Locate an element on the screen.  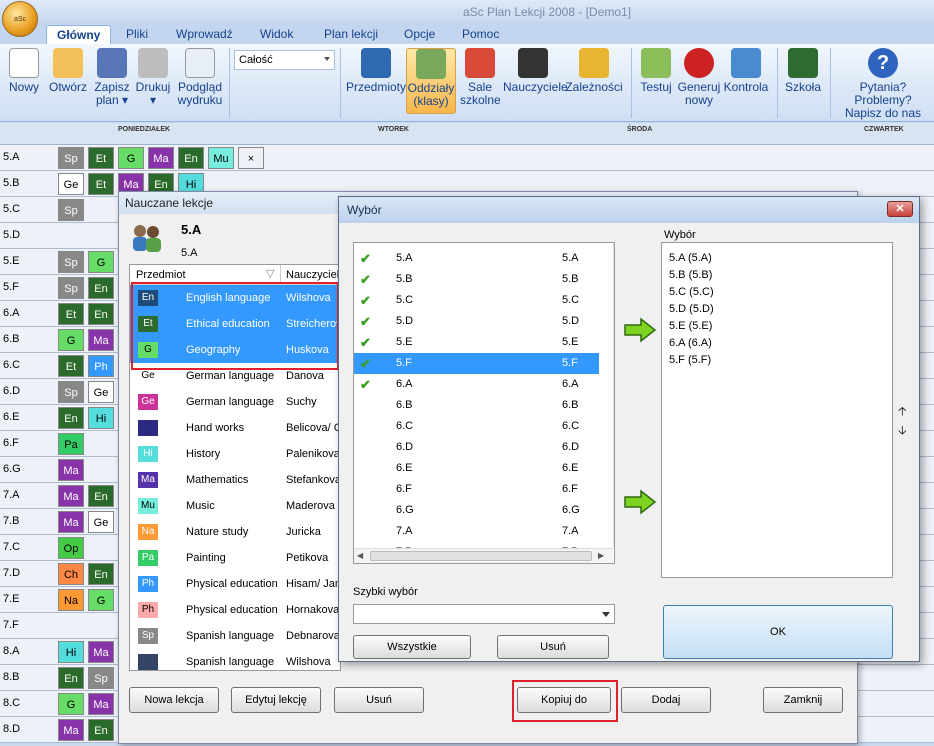
source-row: ✔ 5.E 5.E is located at coordinates (476, 342).